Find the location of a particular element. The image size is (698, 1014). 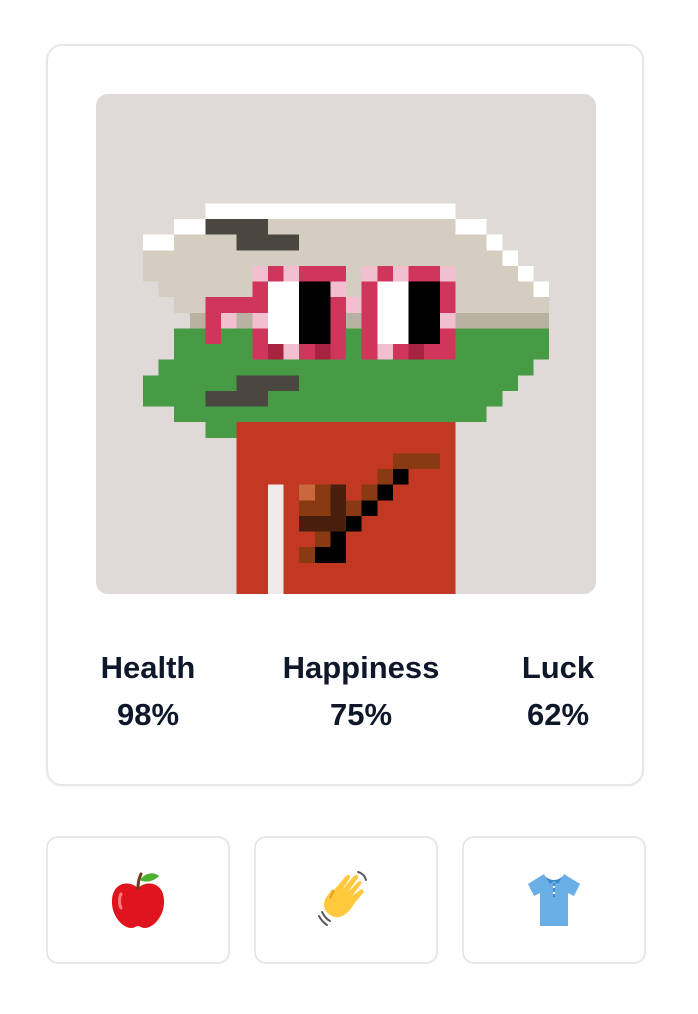

stat-luck: Luck 62% is located at coordinates (558, 693).